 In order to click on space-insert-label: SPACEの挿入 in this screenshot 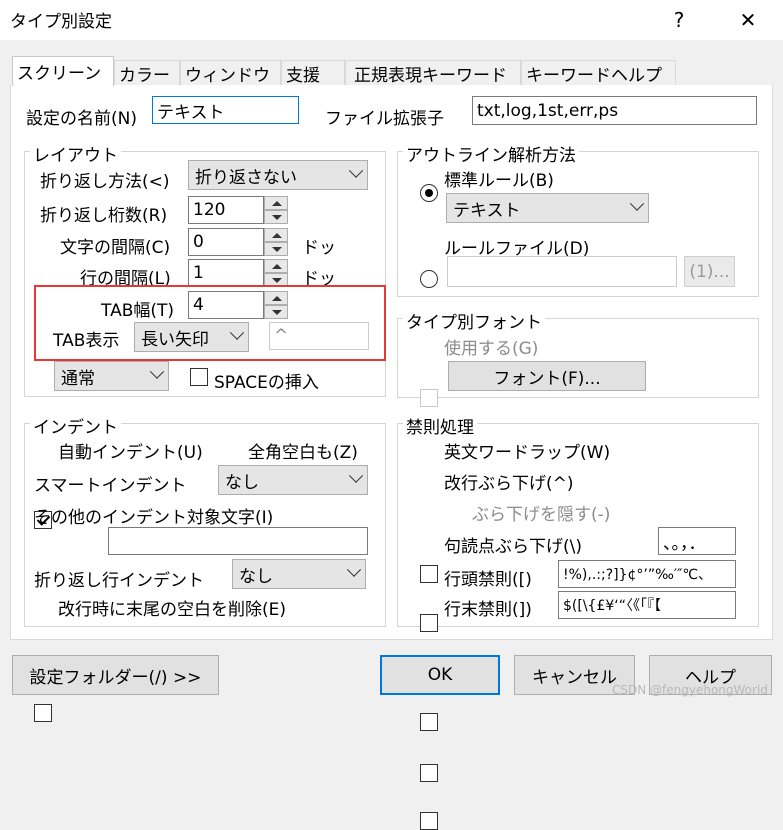, I will do `click(266, 383)`.